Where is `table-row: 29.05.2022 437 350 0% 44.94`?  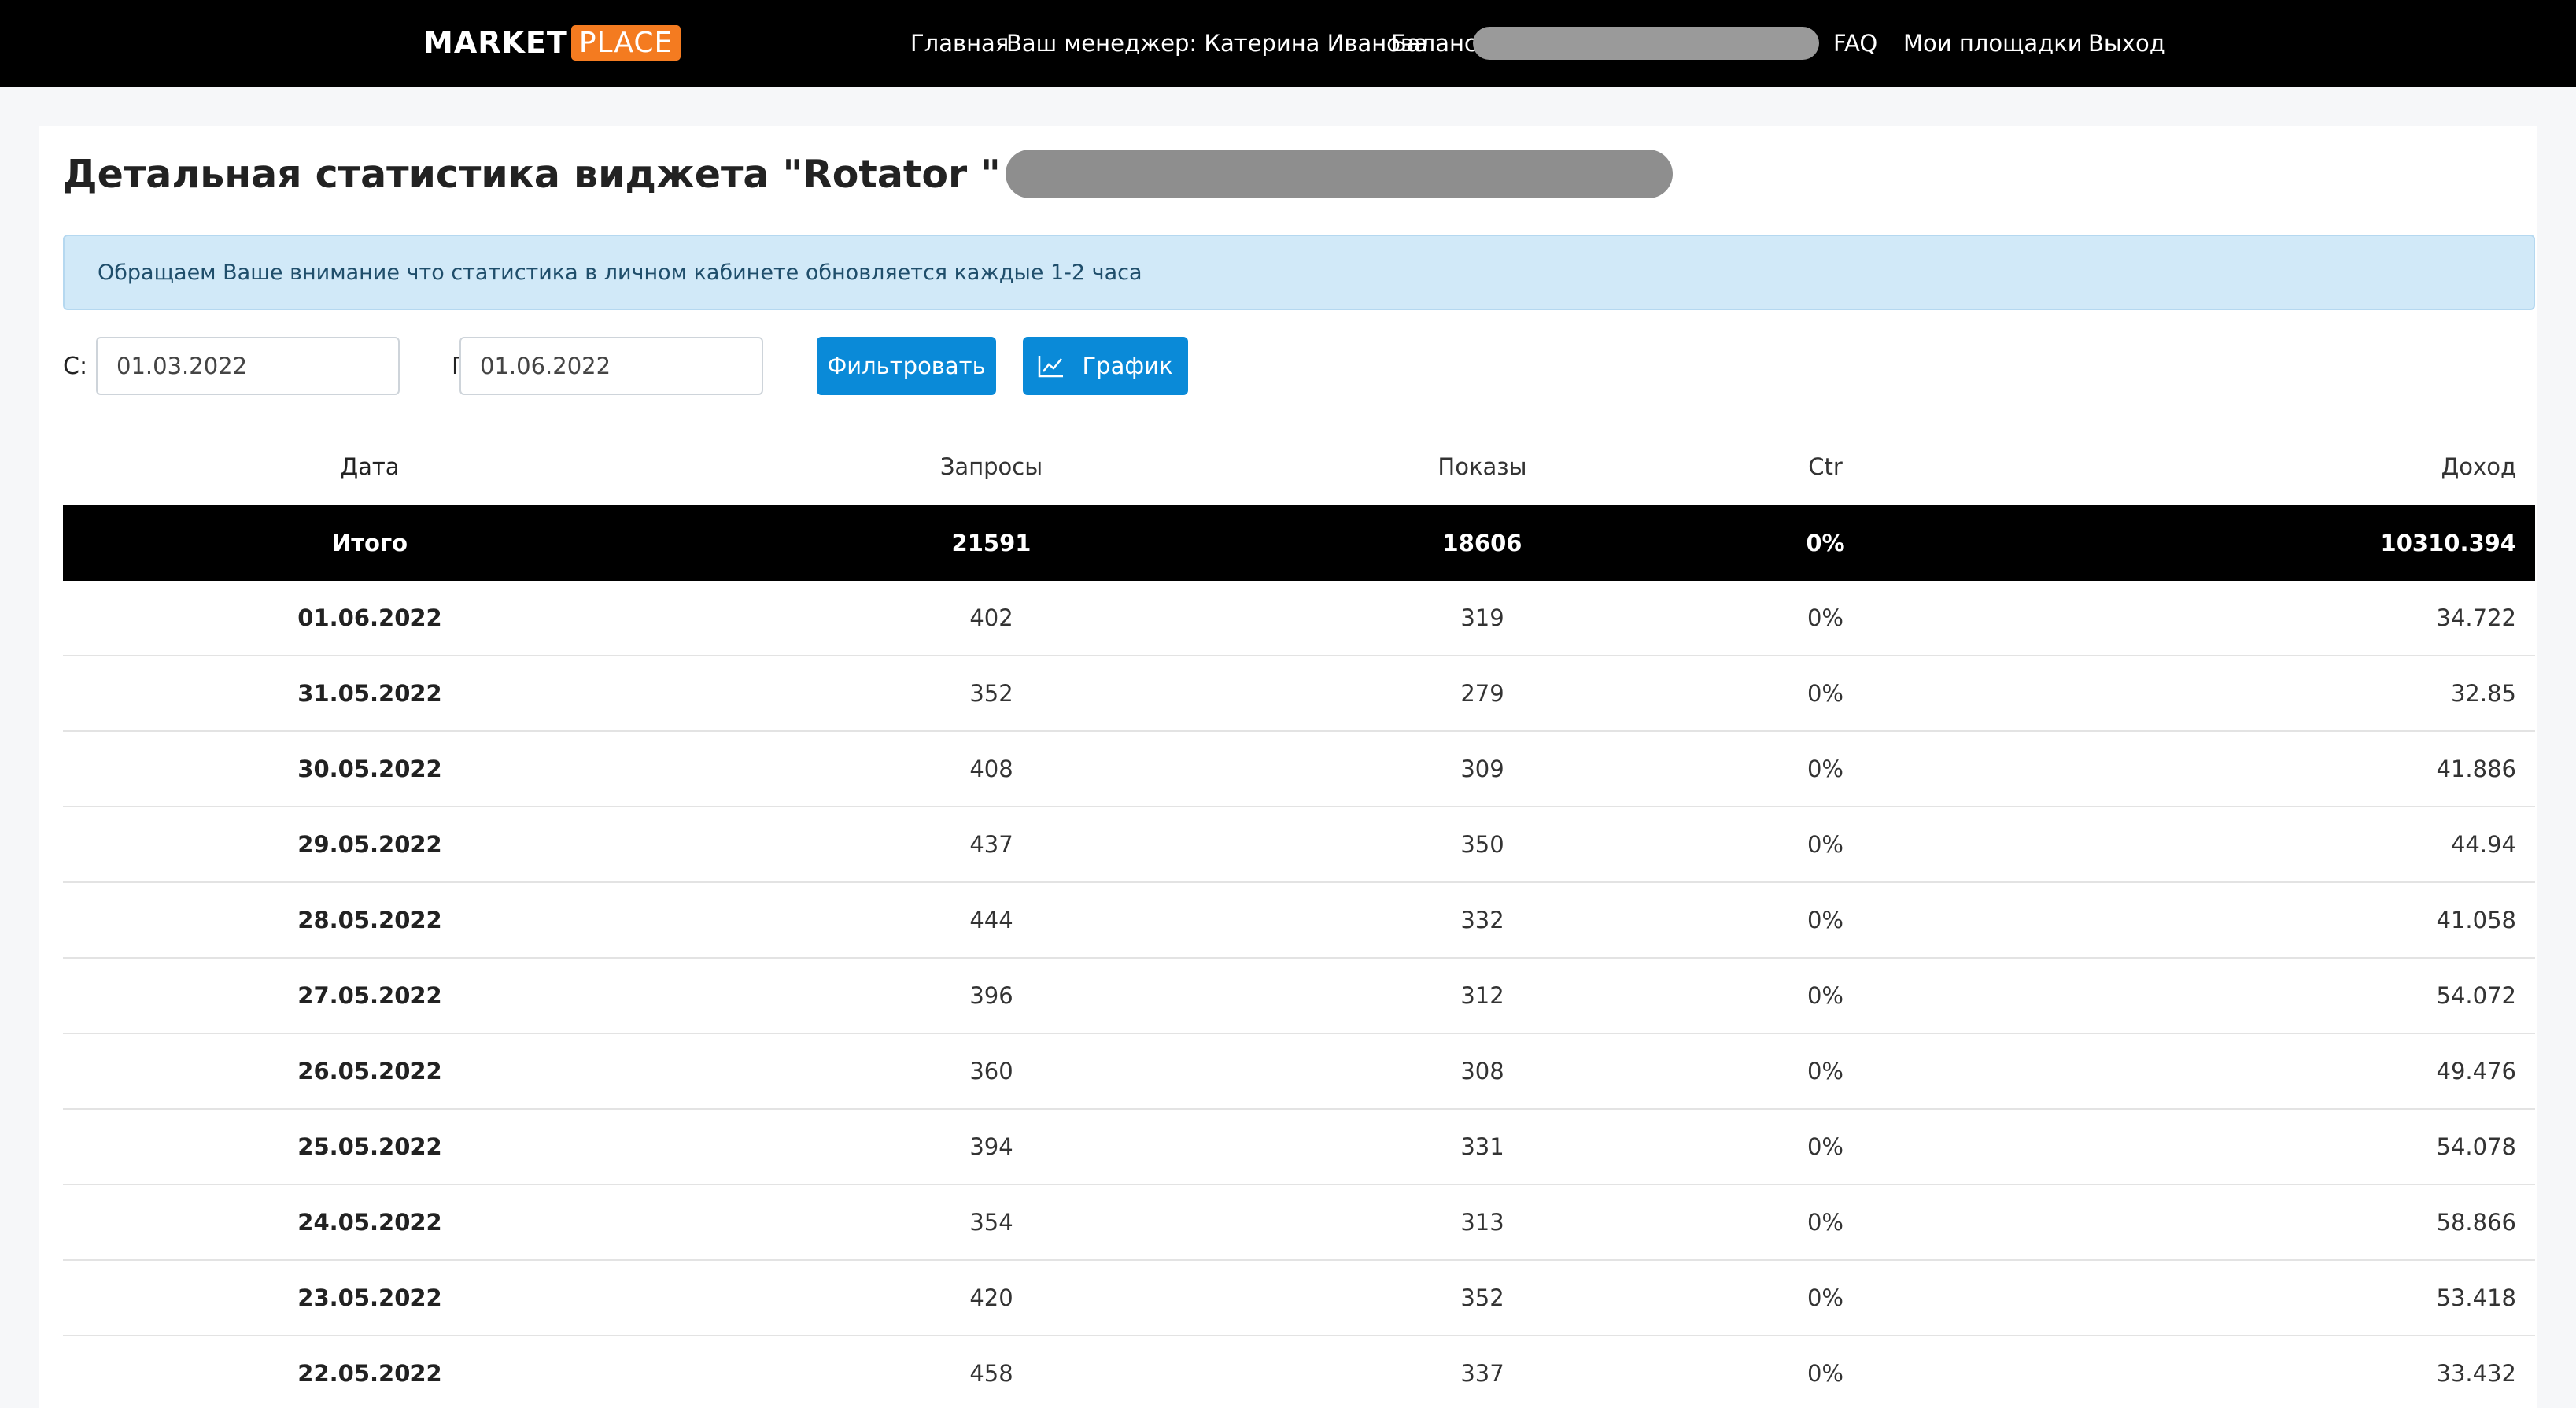 table-row: 29.05.2022 437 350 0% 44.94 is located at coordinates (1299, 845).